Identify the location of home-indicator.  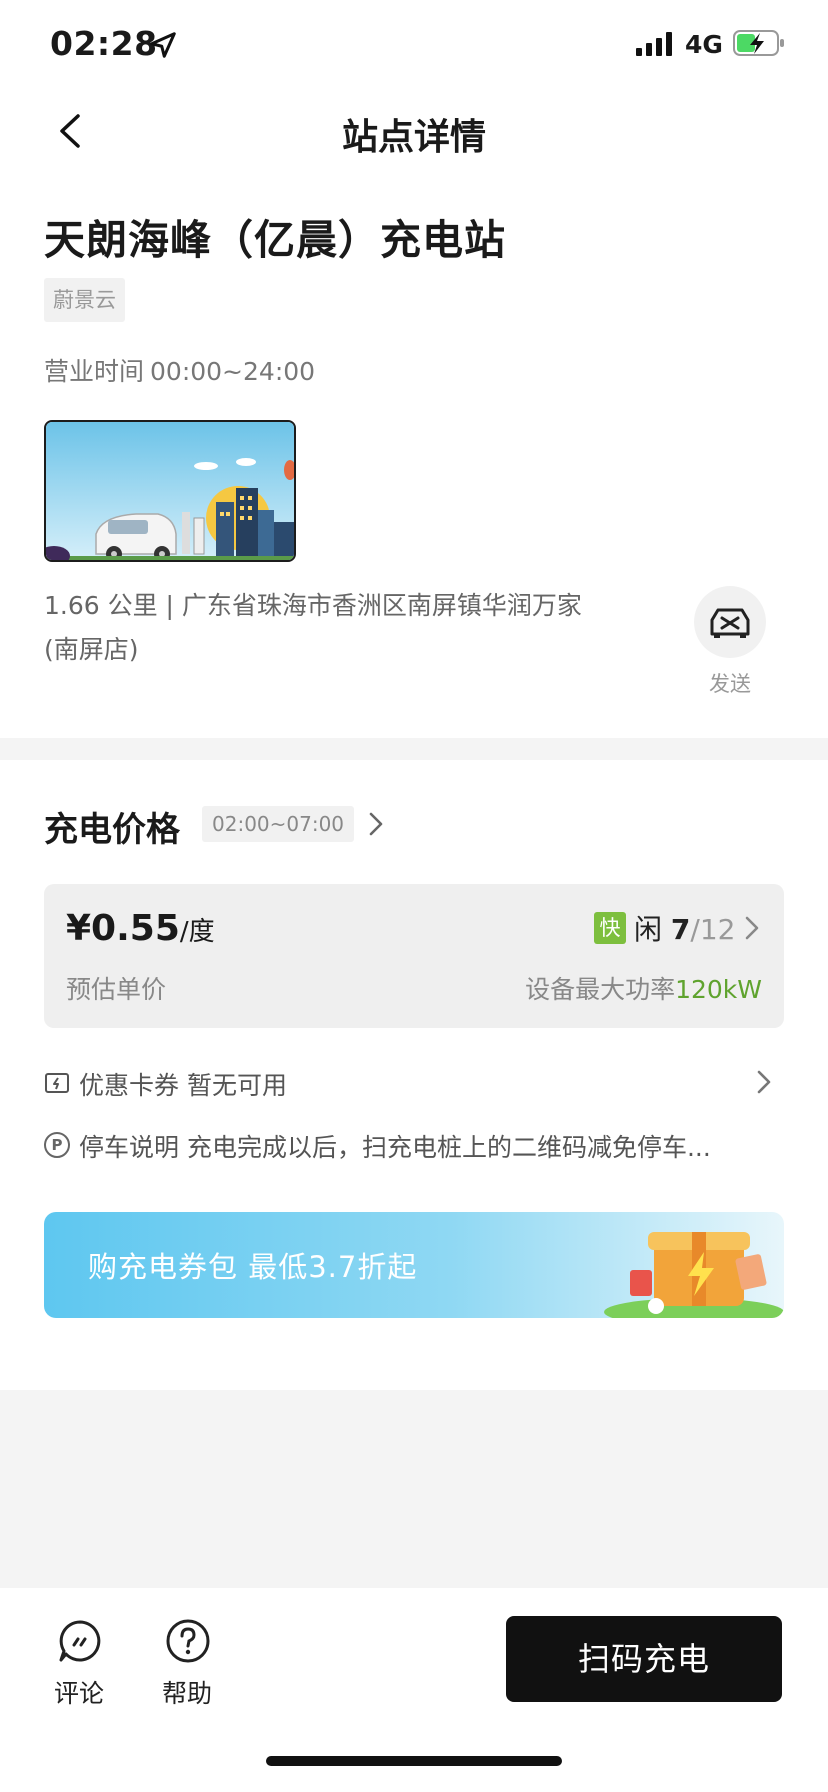
(414, 1761).